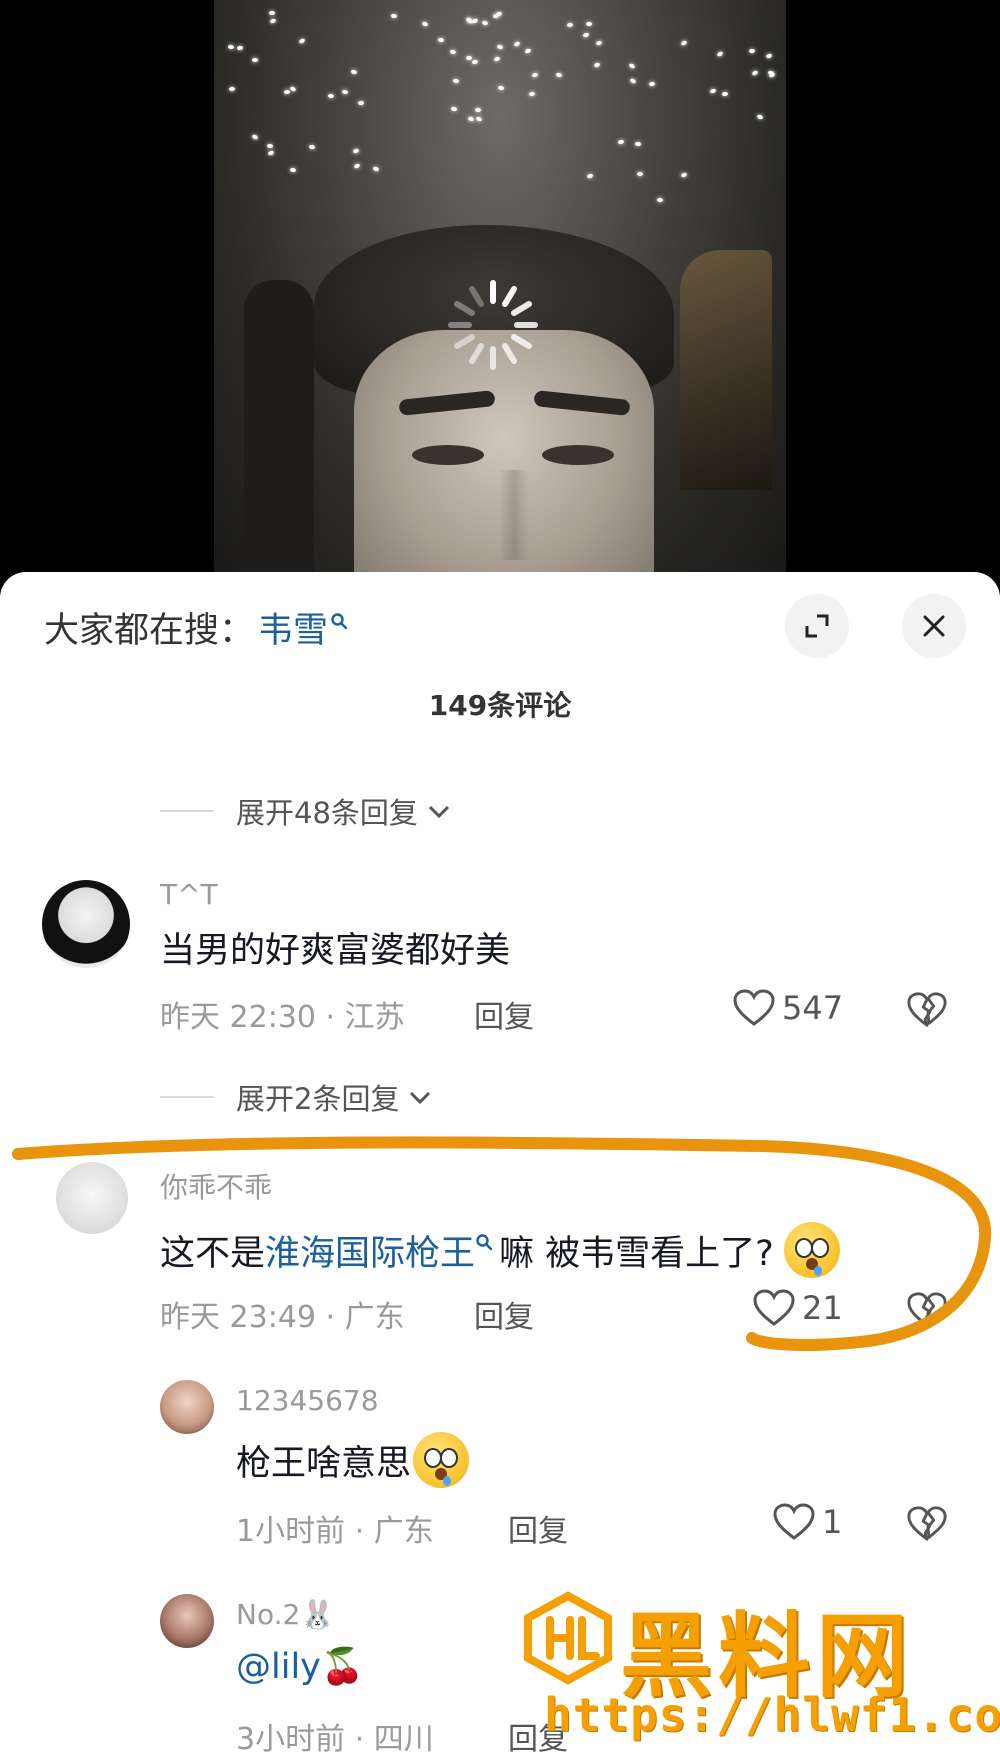  Describe the element at coordinates (568, 1638) in the screenshot. I see `watermark-logo-icon` at that location.